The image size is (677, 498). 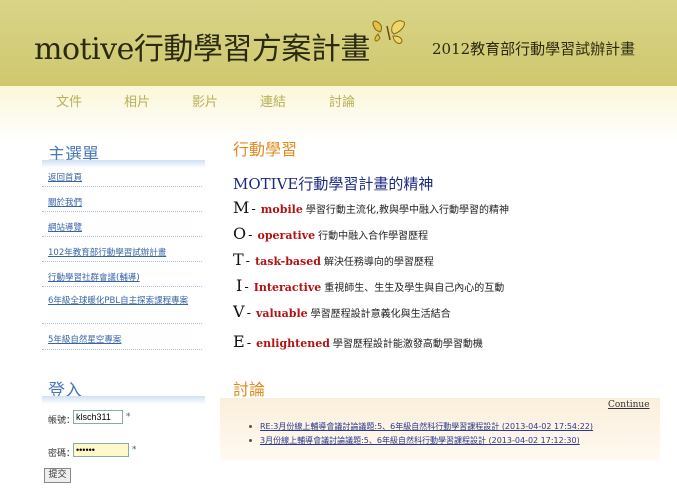 I want to click on submit-button: 提交, so click(x=57, y=475).